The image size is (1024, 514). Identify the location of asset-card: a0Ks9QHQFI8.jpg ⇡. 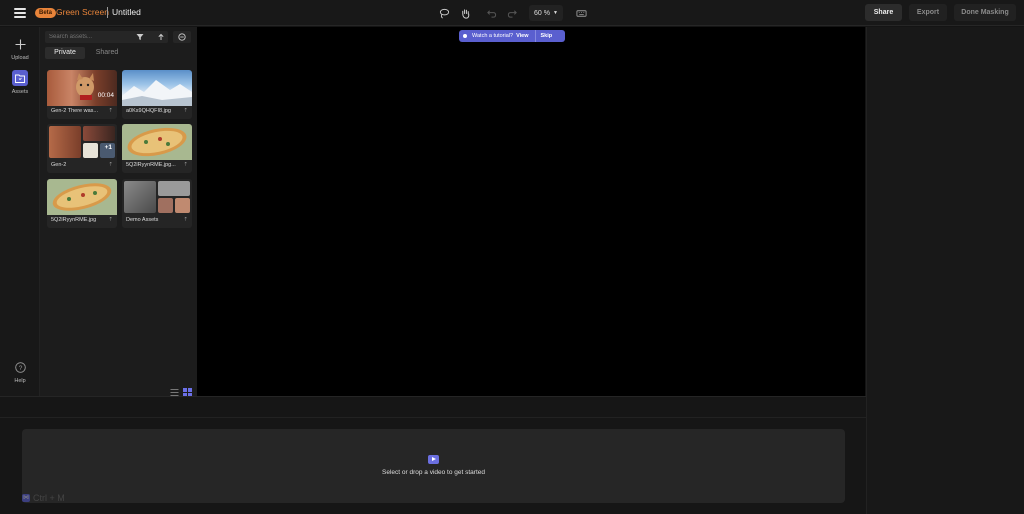
(157, 94).